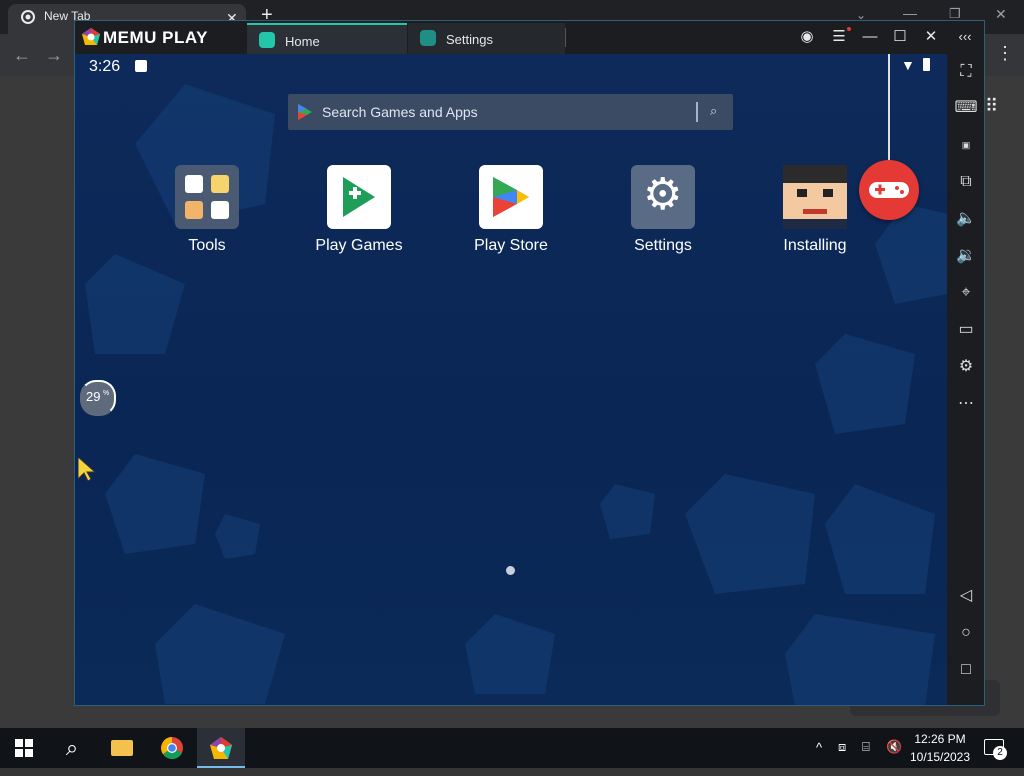 Image resolution: width=1024 pixels, height=776 pixels. Describe the element at coordinates (965, 633) in the screenshot. I see `home-nav-icon: ○` at that location.